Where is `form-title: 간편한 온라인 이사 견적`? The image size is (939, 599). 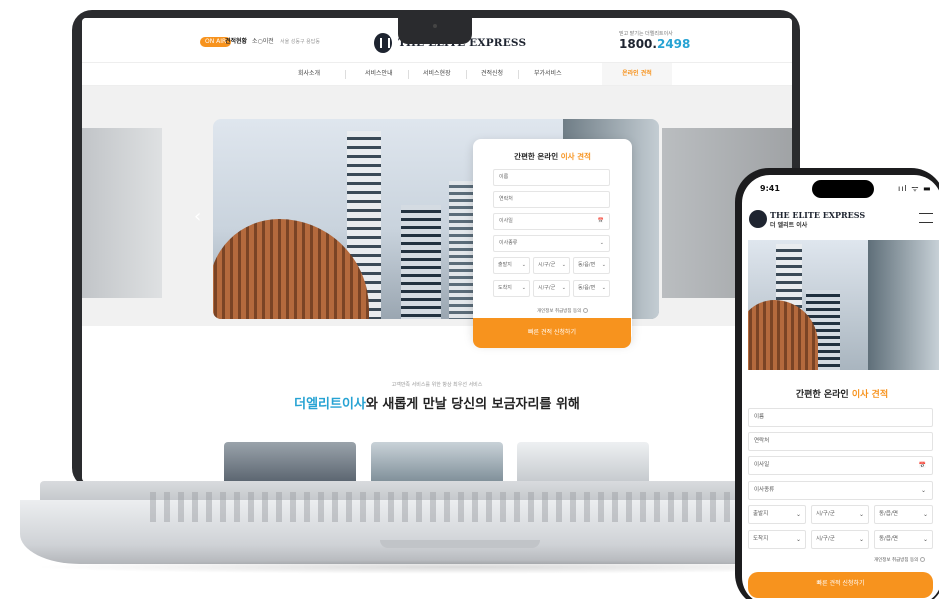 form-title: 간편한 온라인 이사 견적 is located at coordinates (552, 156).